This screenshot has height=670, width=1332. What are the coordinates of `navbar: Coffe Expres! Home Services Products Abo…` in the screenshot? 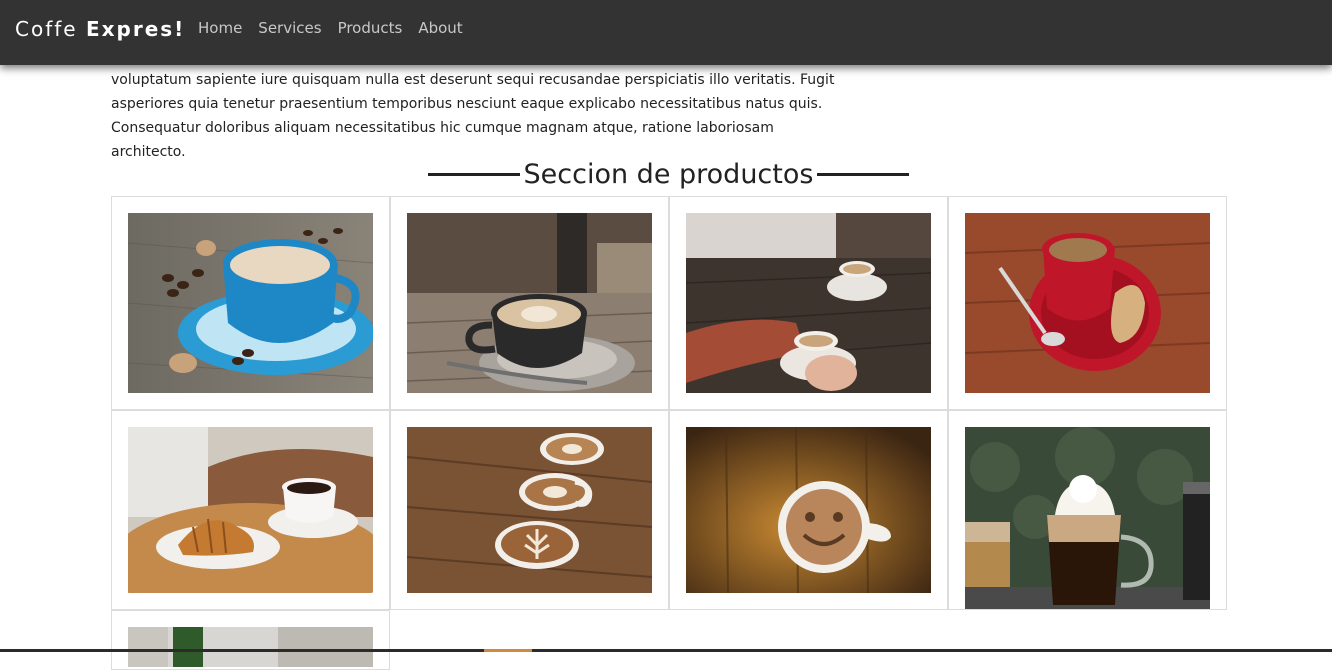 It's located at (666, 32).